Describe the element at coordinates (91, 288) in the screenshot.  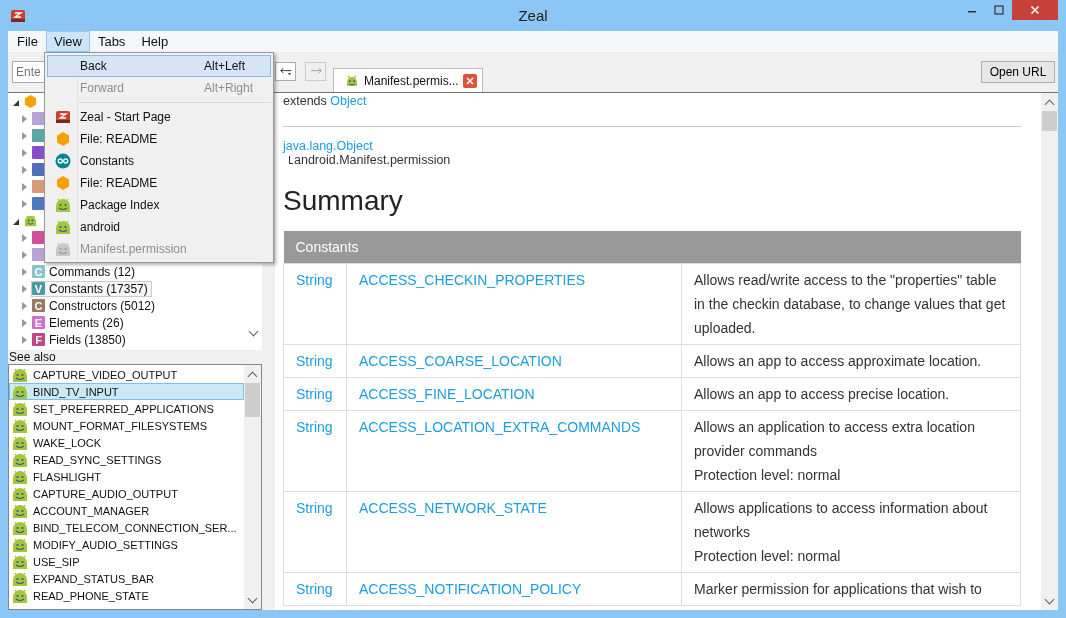
I see `tree-item: V Constants (17357)` at that location.